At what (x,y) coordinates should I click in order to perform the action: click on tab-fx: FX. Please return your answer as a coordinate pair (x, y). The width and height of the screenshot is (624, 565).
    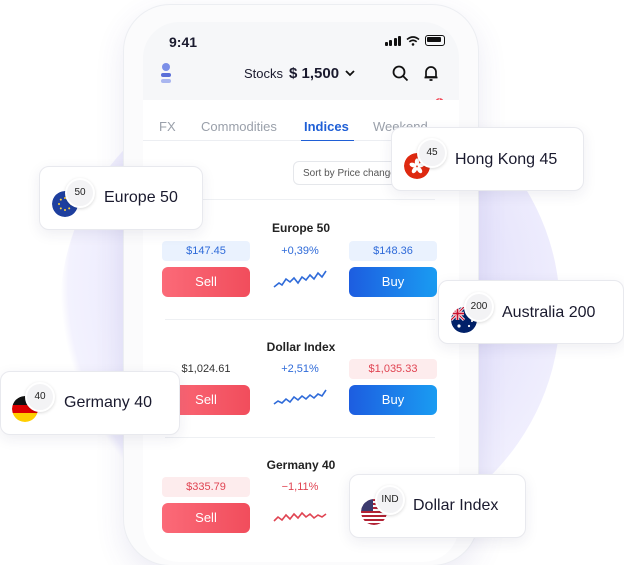
    Looking at the image, I should click on (167, 126).